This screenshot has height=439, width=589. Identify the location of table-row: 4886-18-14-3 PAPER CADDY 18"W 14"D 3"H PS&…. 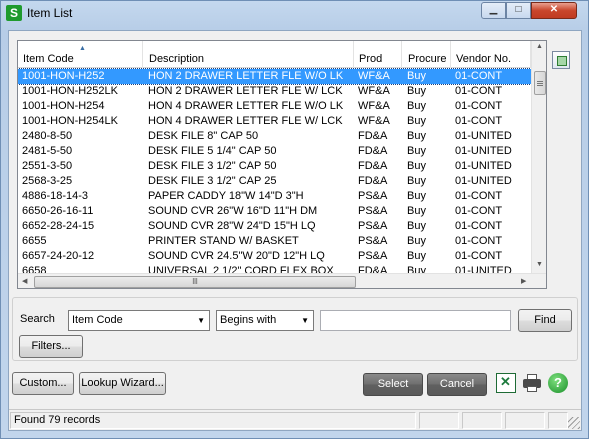
(274, 196).